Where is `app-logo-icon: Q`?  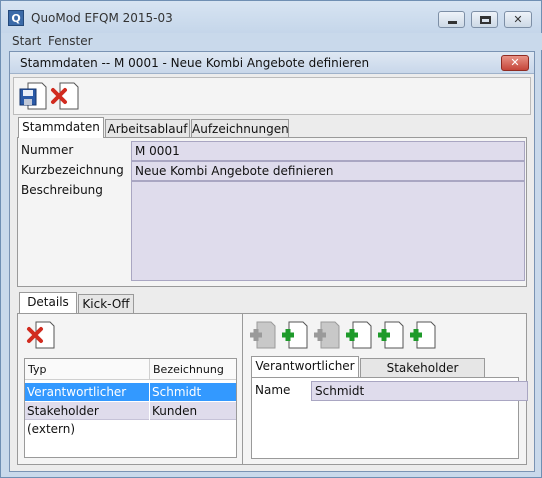 app-logo-icon: Q is located at coordinates (16, 18).